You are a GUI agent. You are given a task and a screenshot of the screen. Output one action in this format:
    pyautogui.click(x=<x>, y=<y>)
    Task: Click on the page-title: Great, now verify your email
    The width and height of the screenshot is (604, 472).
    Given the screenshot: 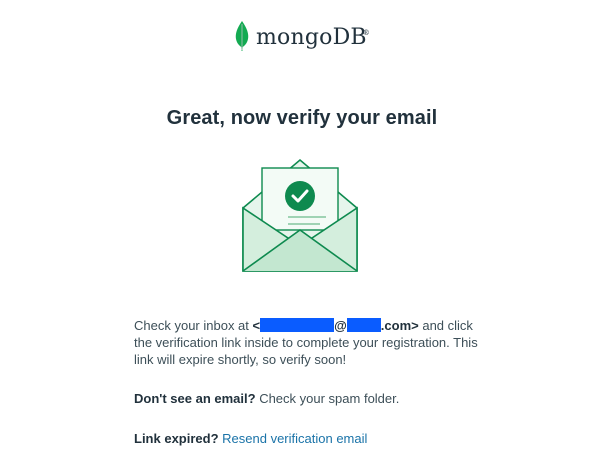 What is the action you would take?
    pyautogui.click(x=302, y=118)
    